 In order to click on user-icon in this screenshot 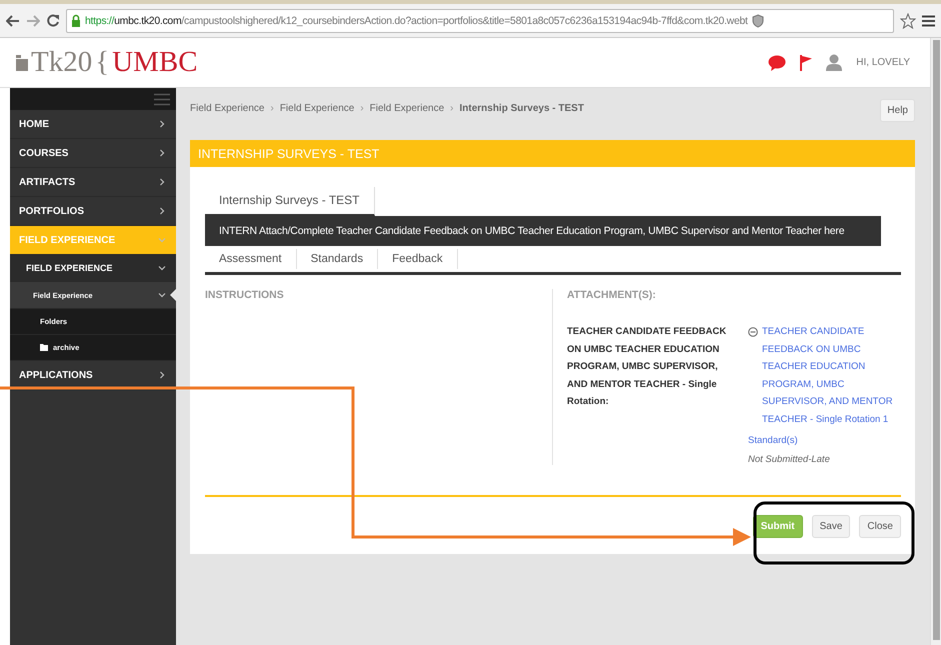, I will do `click(834, 62)`.